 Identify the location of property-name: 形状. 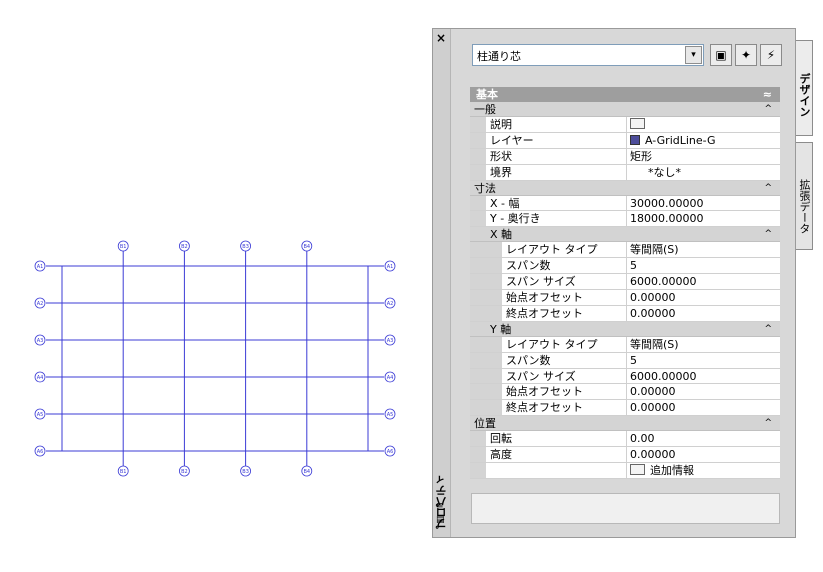
(556, 156).